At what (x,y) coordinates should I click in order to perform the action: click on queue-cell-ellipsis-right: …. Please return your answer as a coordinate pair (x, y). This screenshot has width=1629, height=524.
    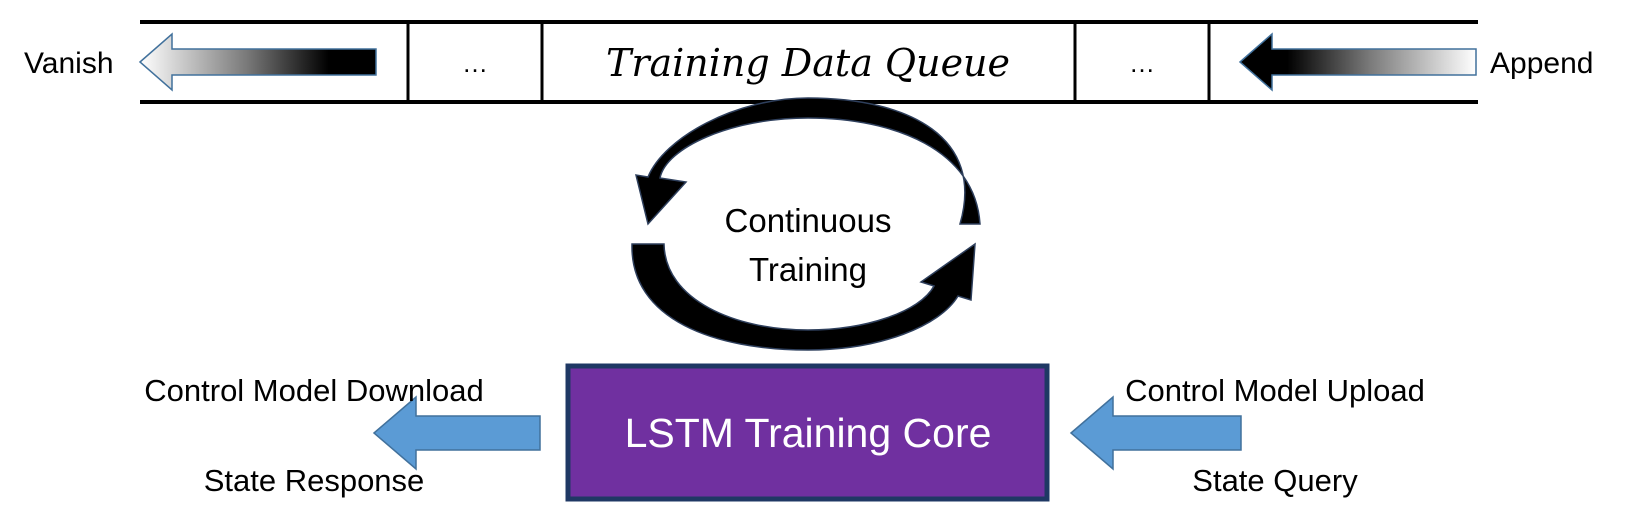
    Looking at the image, I should click on (1142, 63).